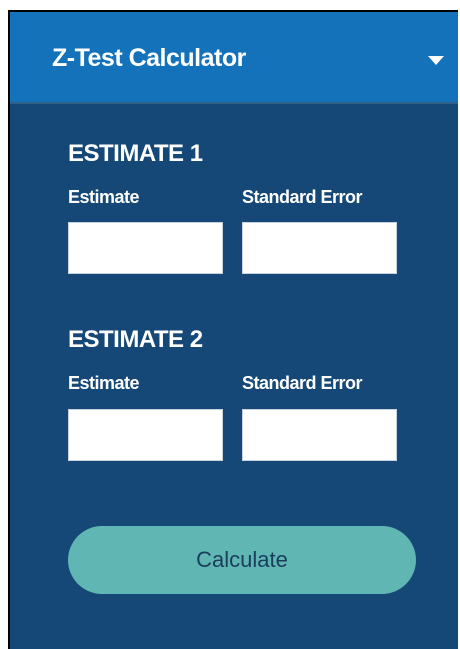 This screenshot has height=649, width=460. Describe the element at coordinates (436, 60) in the screenshot. I see `caret-down-icon` at that location.